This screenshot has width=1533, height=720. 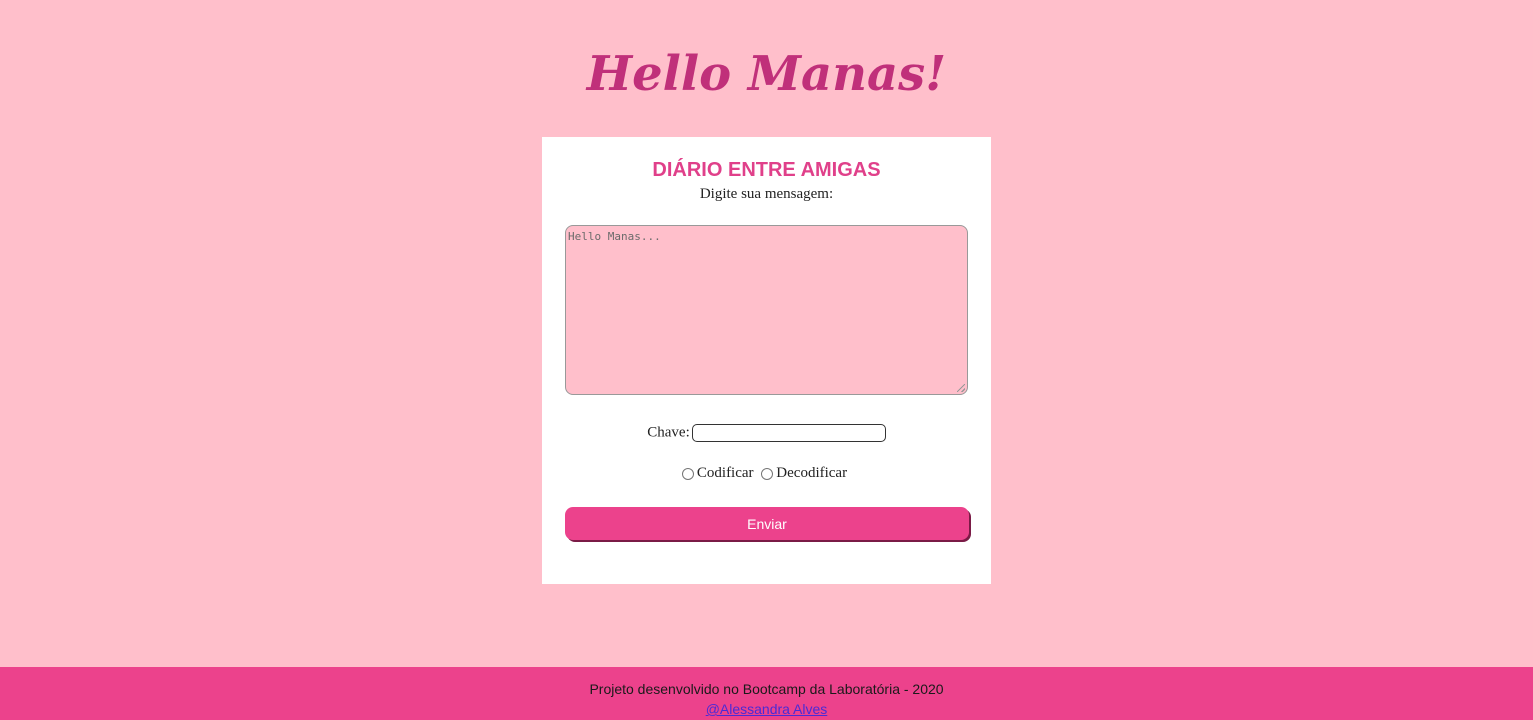 What do you see at coordinates (766, 310) in the screenshot?
I see `message-textarea` at bounding box center [766, 310].